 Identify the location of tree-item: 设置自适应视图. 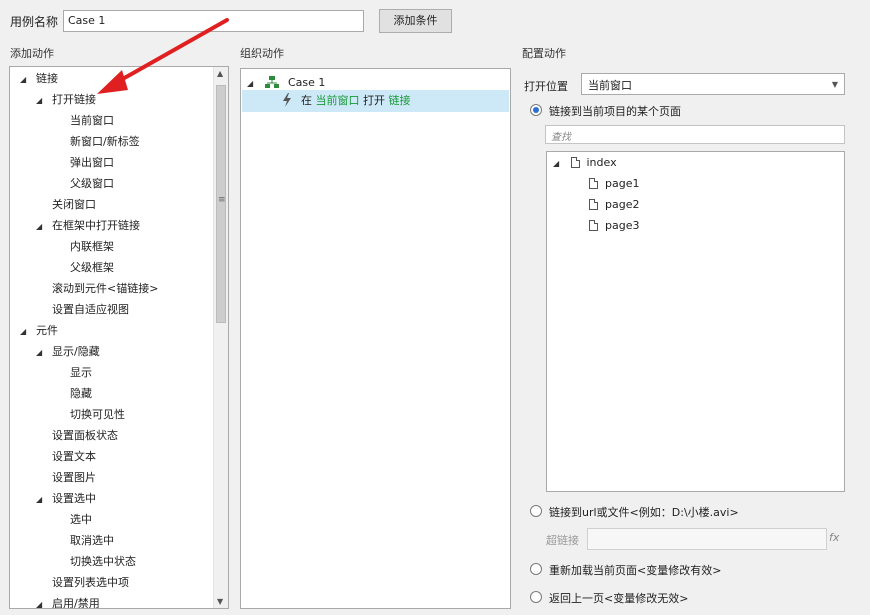
(82, 309).